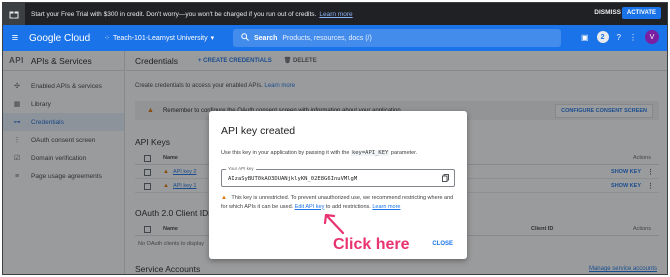 The image size is (670, 277). I want to click on dialog-learn-more-link: Learn more, so click(386, 207).